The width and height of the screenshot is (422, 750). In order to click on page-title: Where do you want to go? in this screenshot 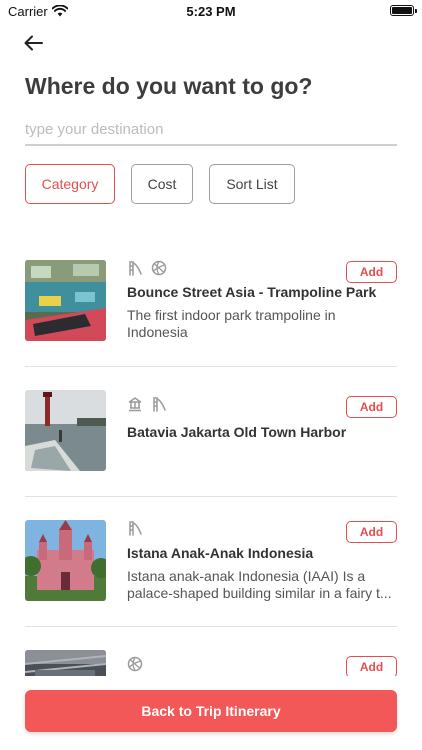, I will do `click(169, 86)`.